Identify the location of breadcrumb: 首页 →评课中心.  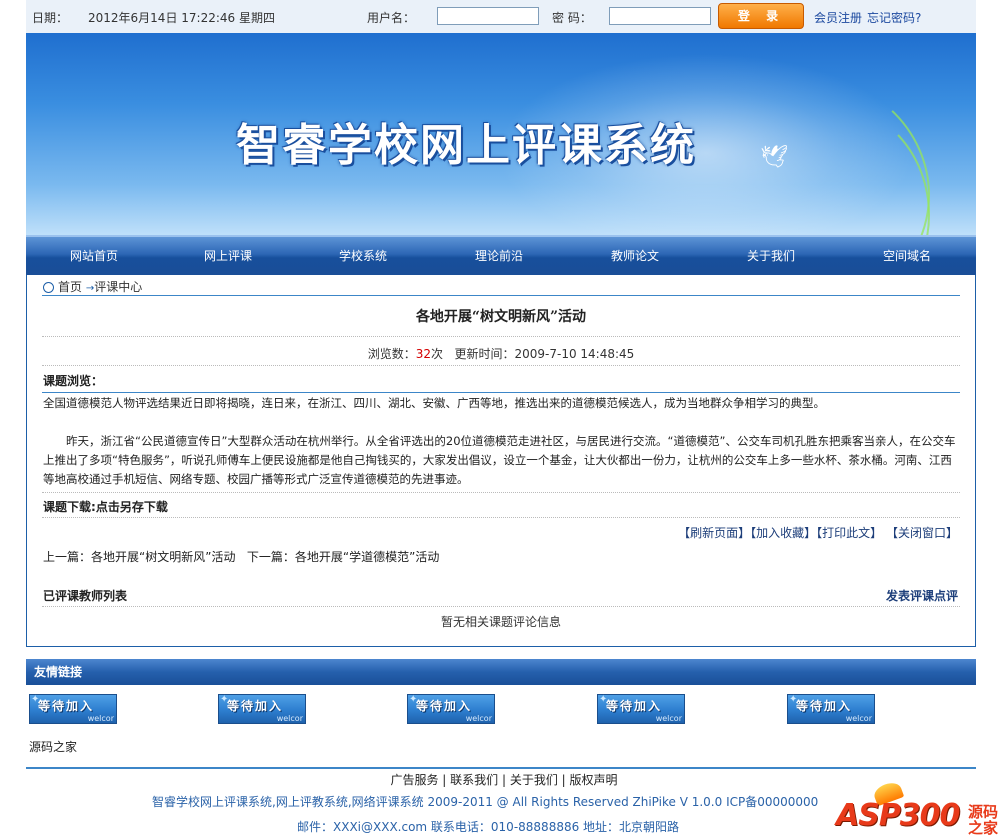
(92, 286).